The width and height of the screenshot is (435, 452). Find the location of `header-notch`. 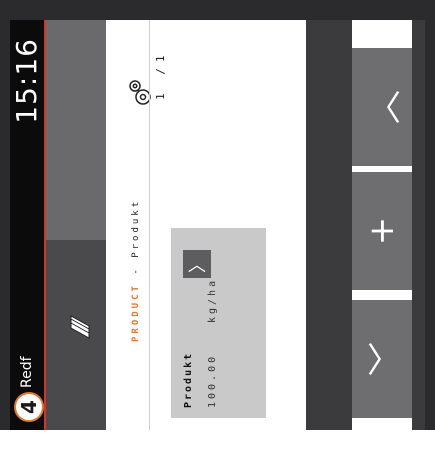

header-notch is located at coordinates (76, 130).